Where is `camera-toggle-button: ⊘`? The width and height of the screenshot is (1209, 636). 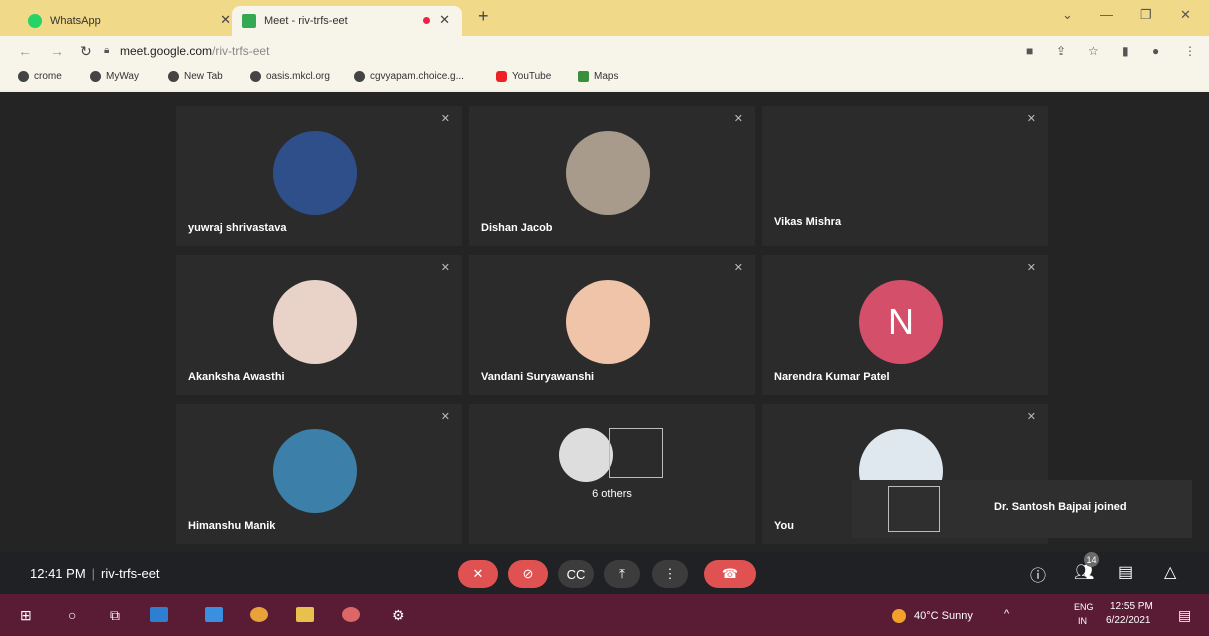
camera-toggle-button: ⊘ is located at coordinates (528, 574).